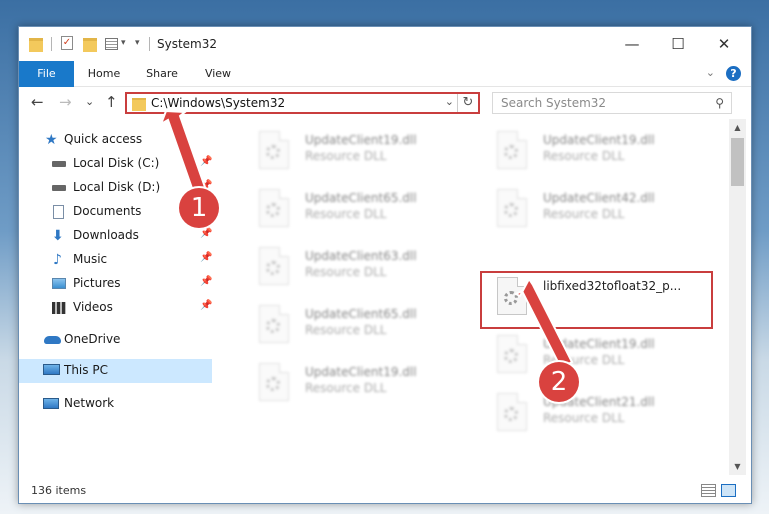  What do you see at coordinates (52, 340) in the screenshot?
I see `cloud-icon` at bounding box center [52, 340].